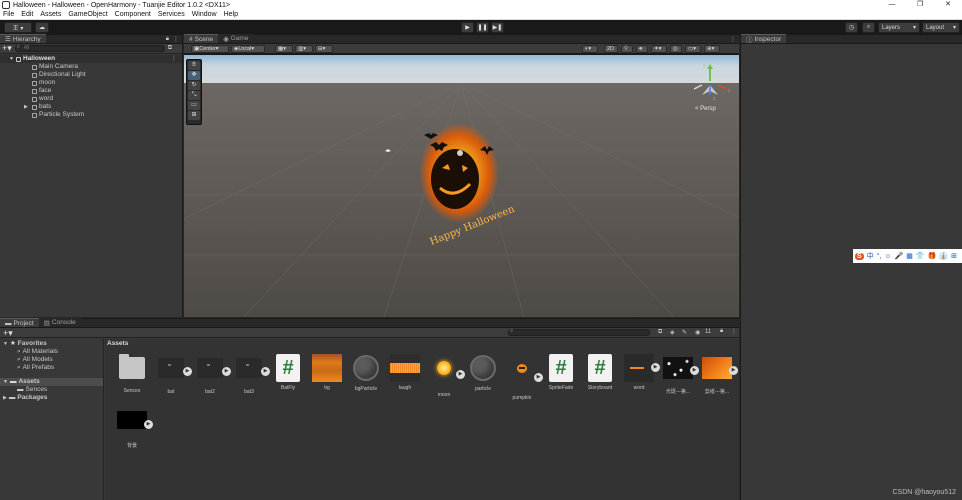  Describe the element at coordinates (483, 376) in the screenshot. I see `asset-item: particle` at that location.